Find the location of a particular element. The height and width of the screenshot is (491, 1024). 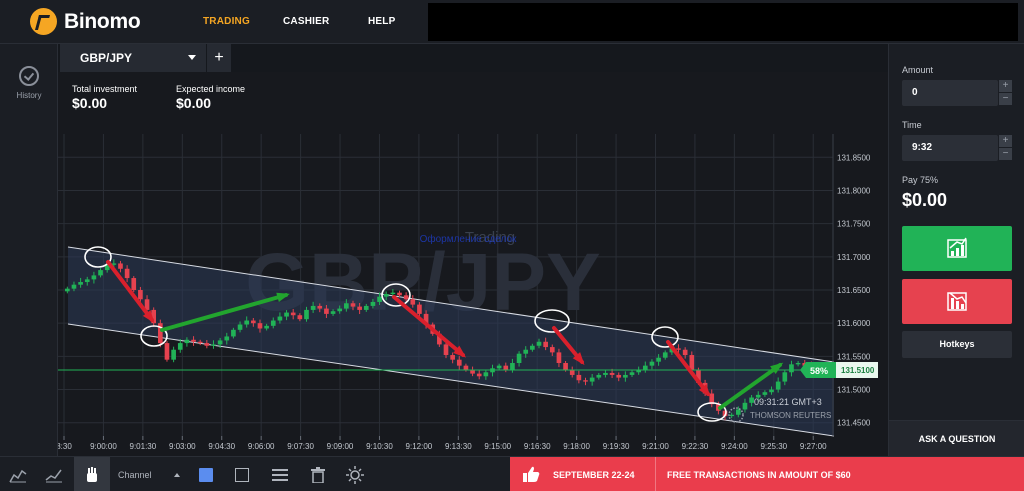

sun-icon is located at coordinates (355, 474).